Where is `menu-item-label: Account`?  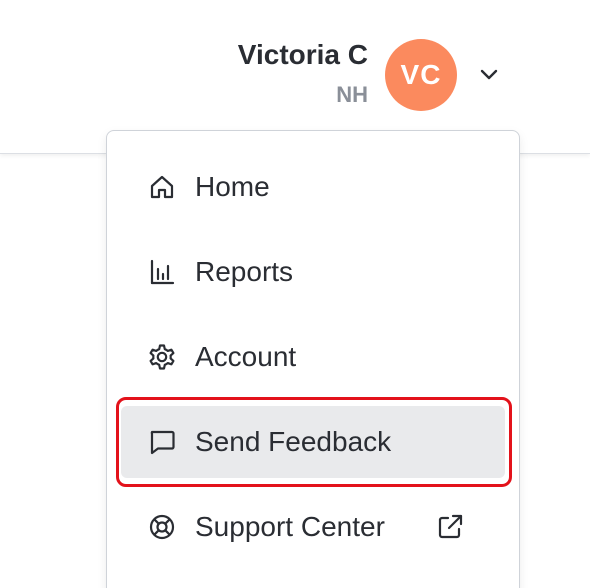 menu-item-label: Account is located at coordinates (246, 356).